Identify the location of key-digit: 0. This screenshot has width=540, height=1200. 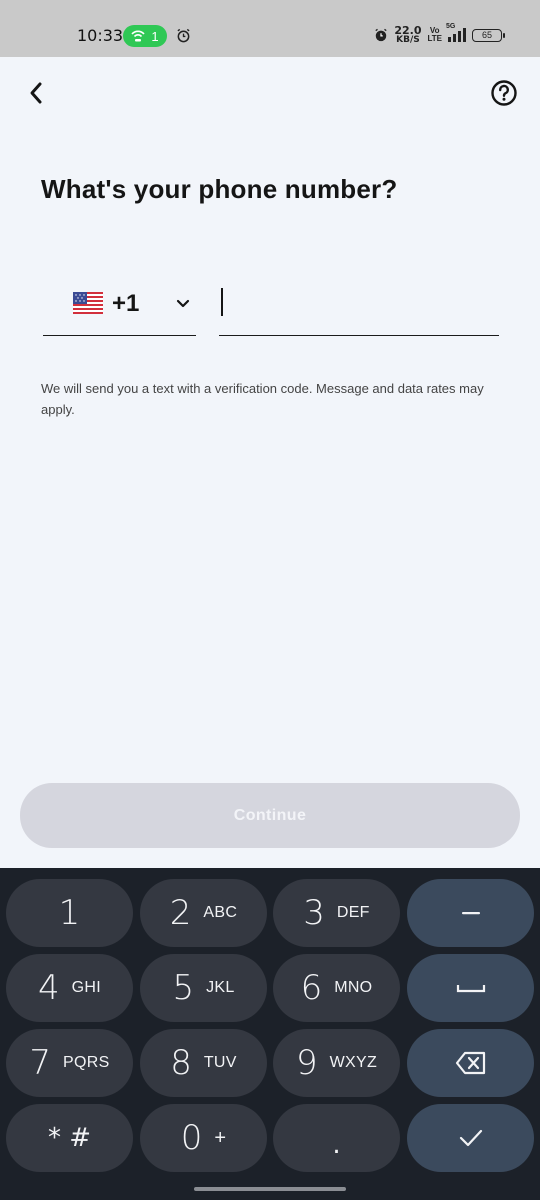
(191, 1138).